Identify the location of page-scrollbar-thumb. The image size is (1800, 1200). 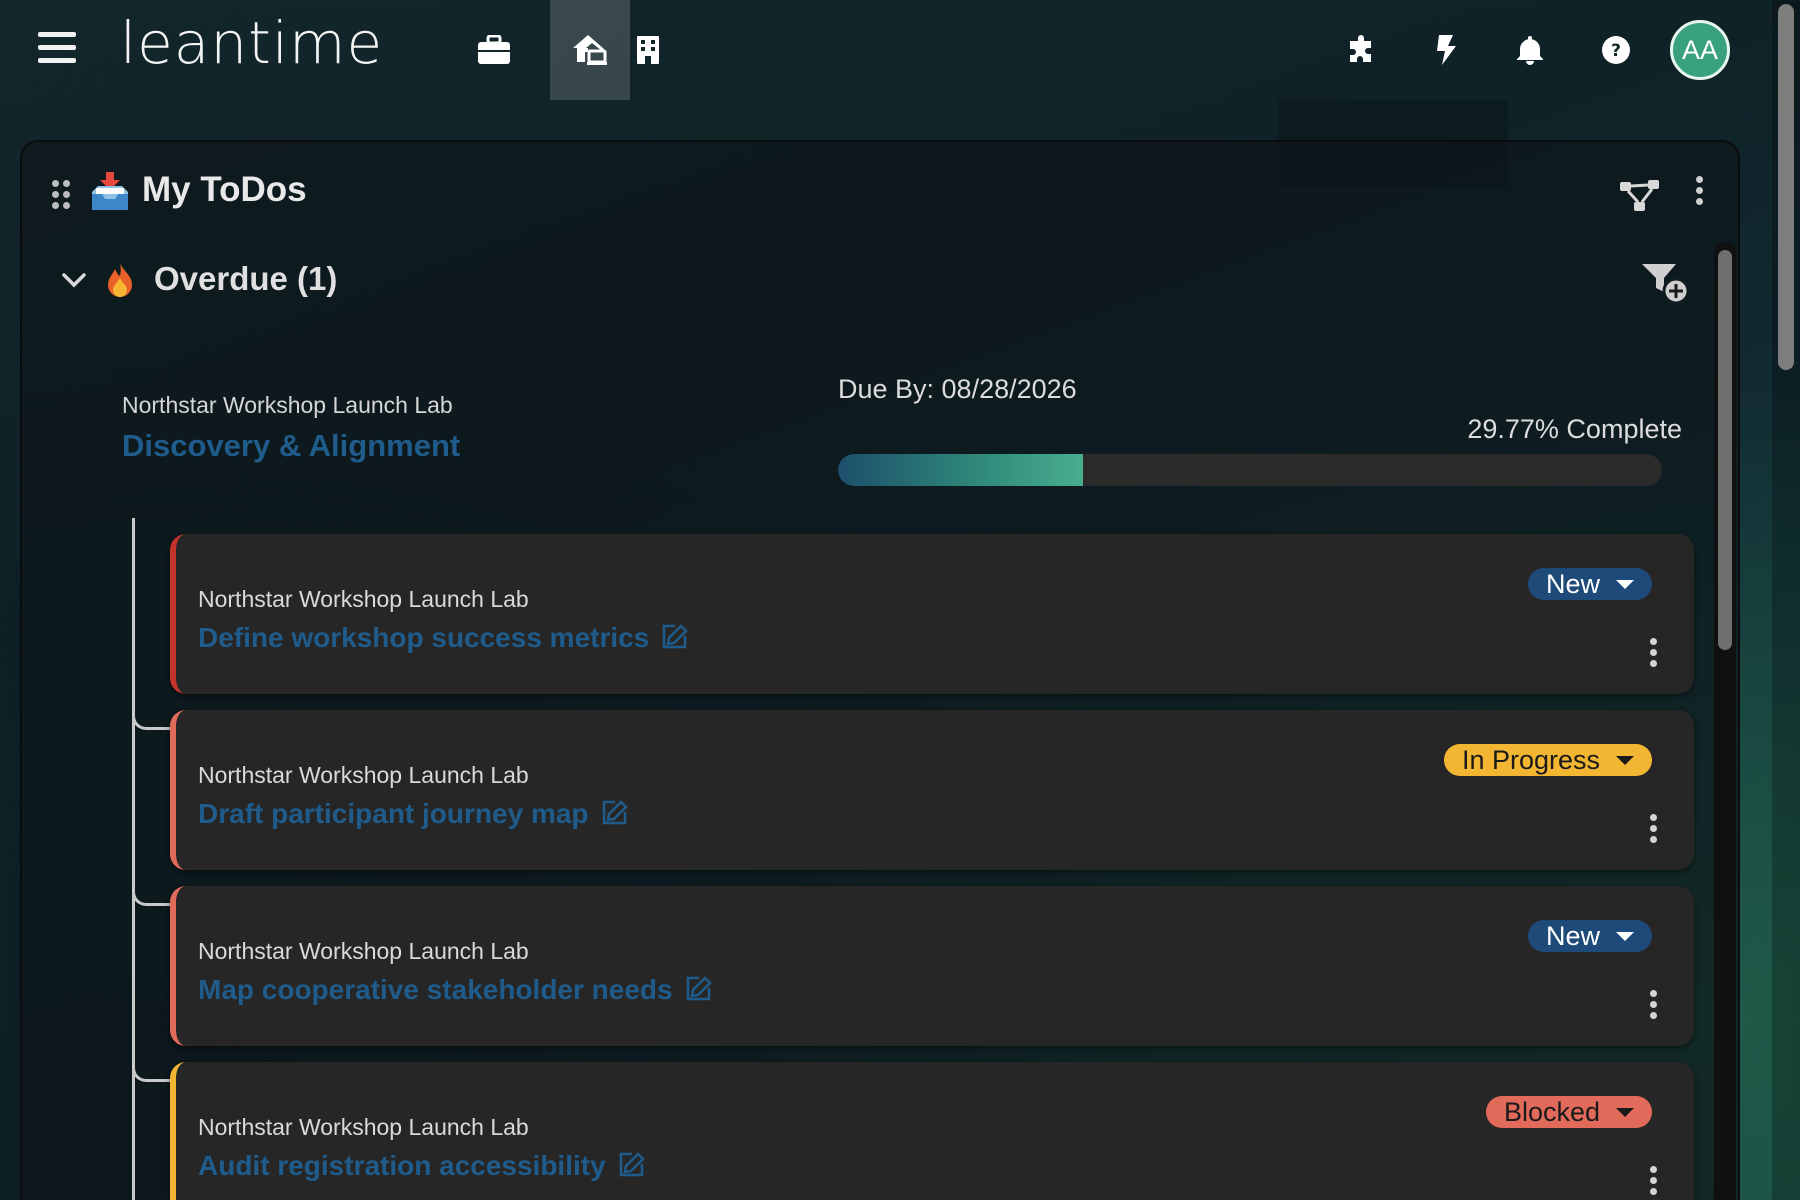
(1786, 187).